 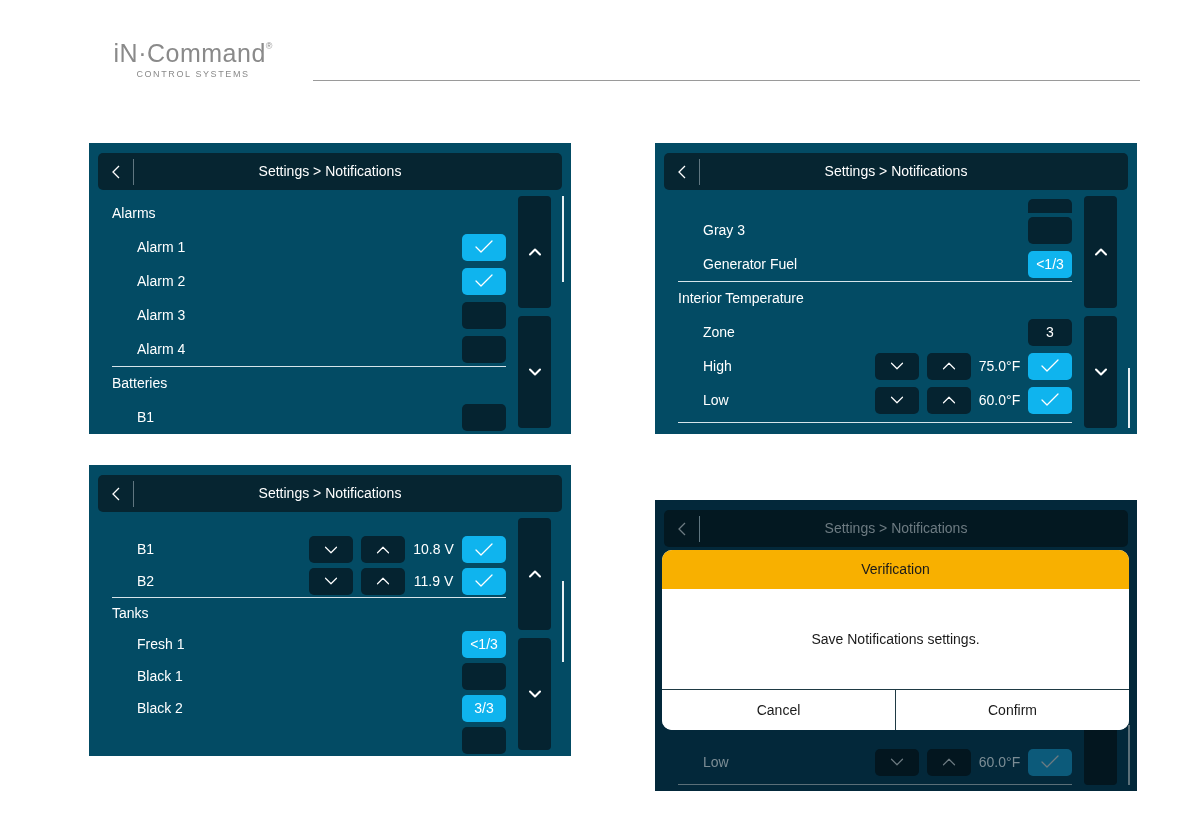 What do you see at coordinates (161, 315) in the screenshot?
I see `setting-label: Alarm 3` at bounding box center [161, 315].